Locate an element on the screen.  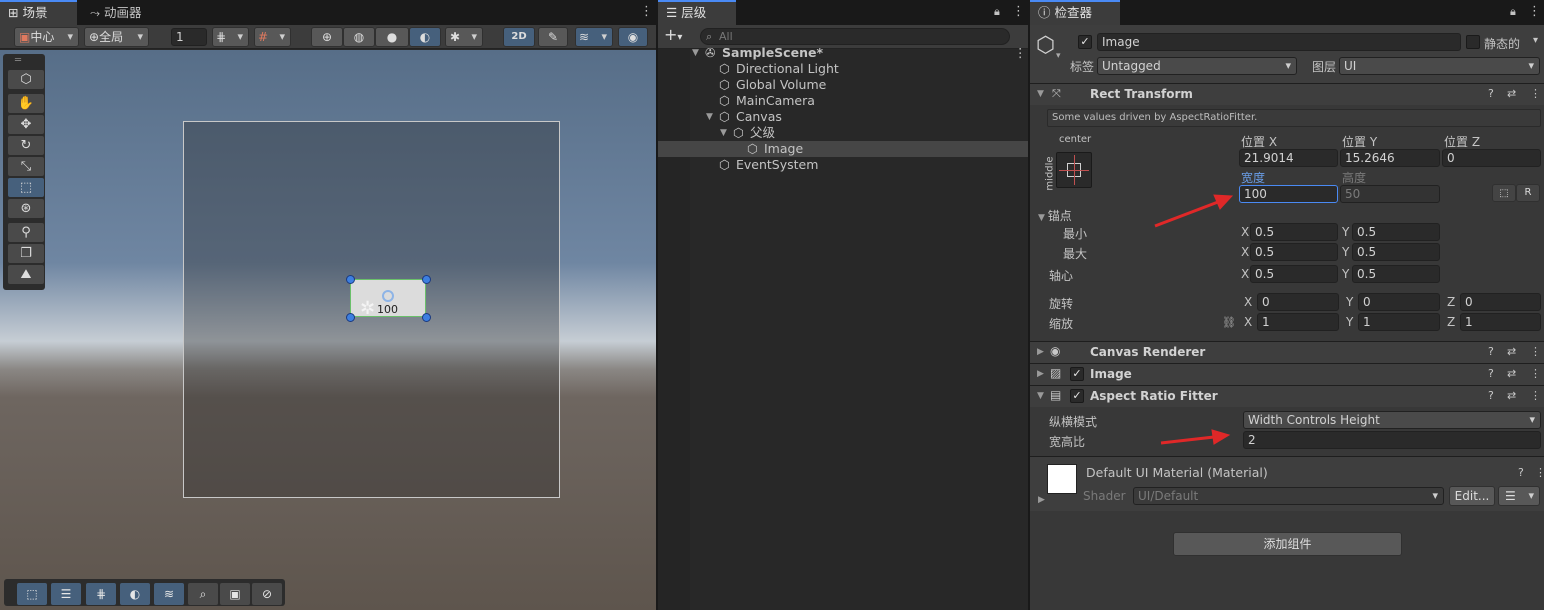
annotation-arrows is located at coordinates (1194, 319).